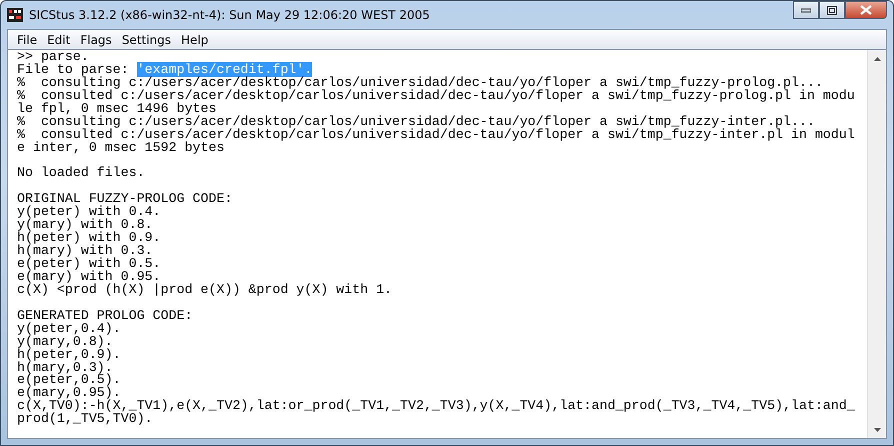  I want to click on maximize-icon, so click(832, 10).